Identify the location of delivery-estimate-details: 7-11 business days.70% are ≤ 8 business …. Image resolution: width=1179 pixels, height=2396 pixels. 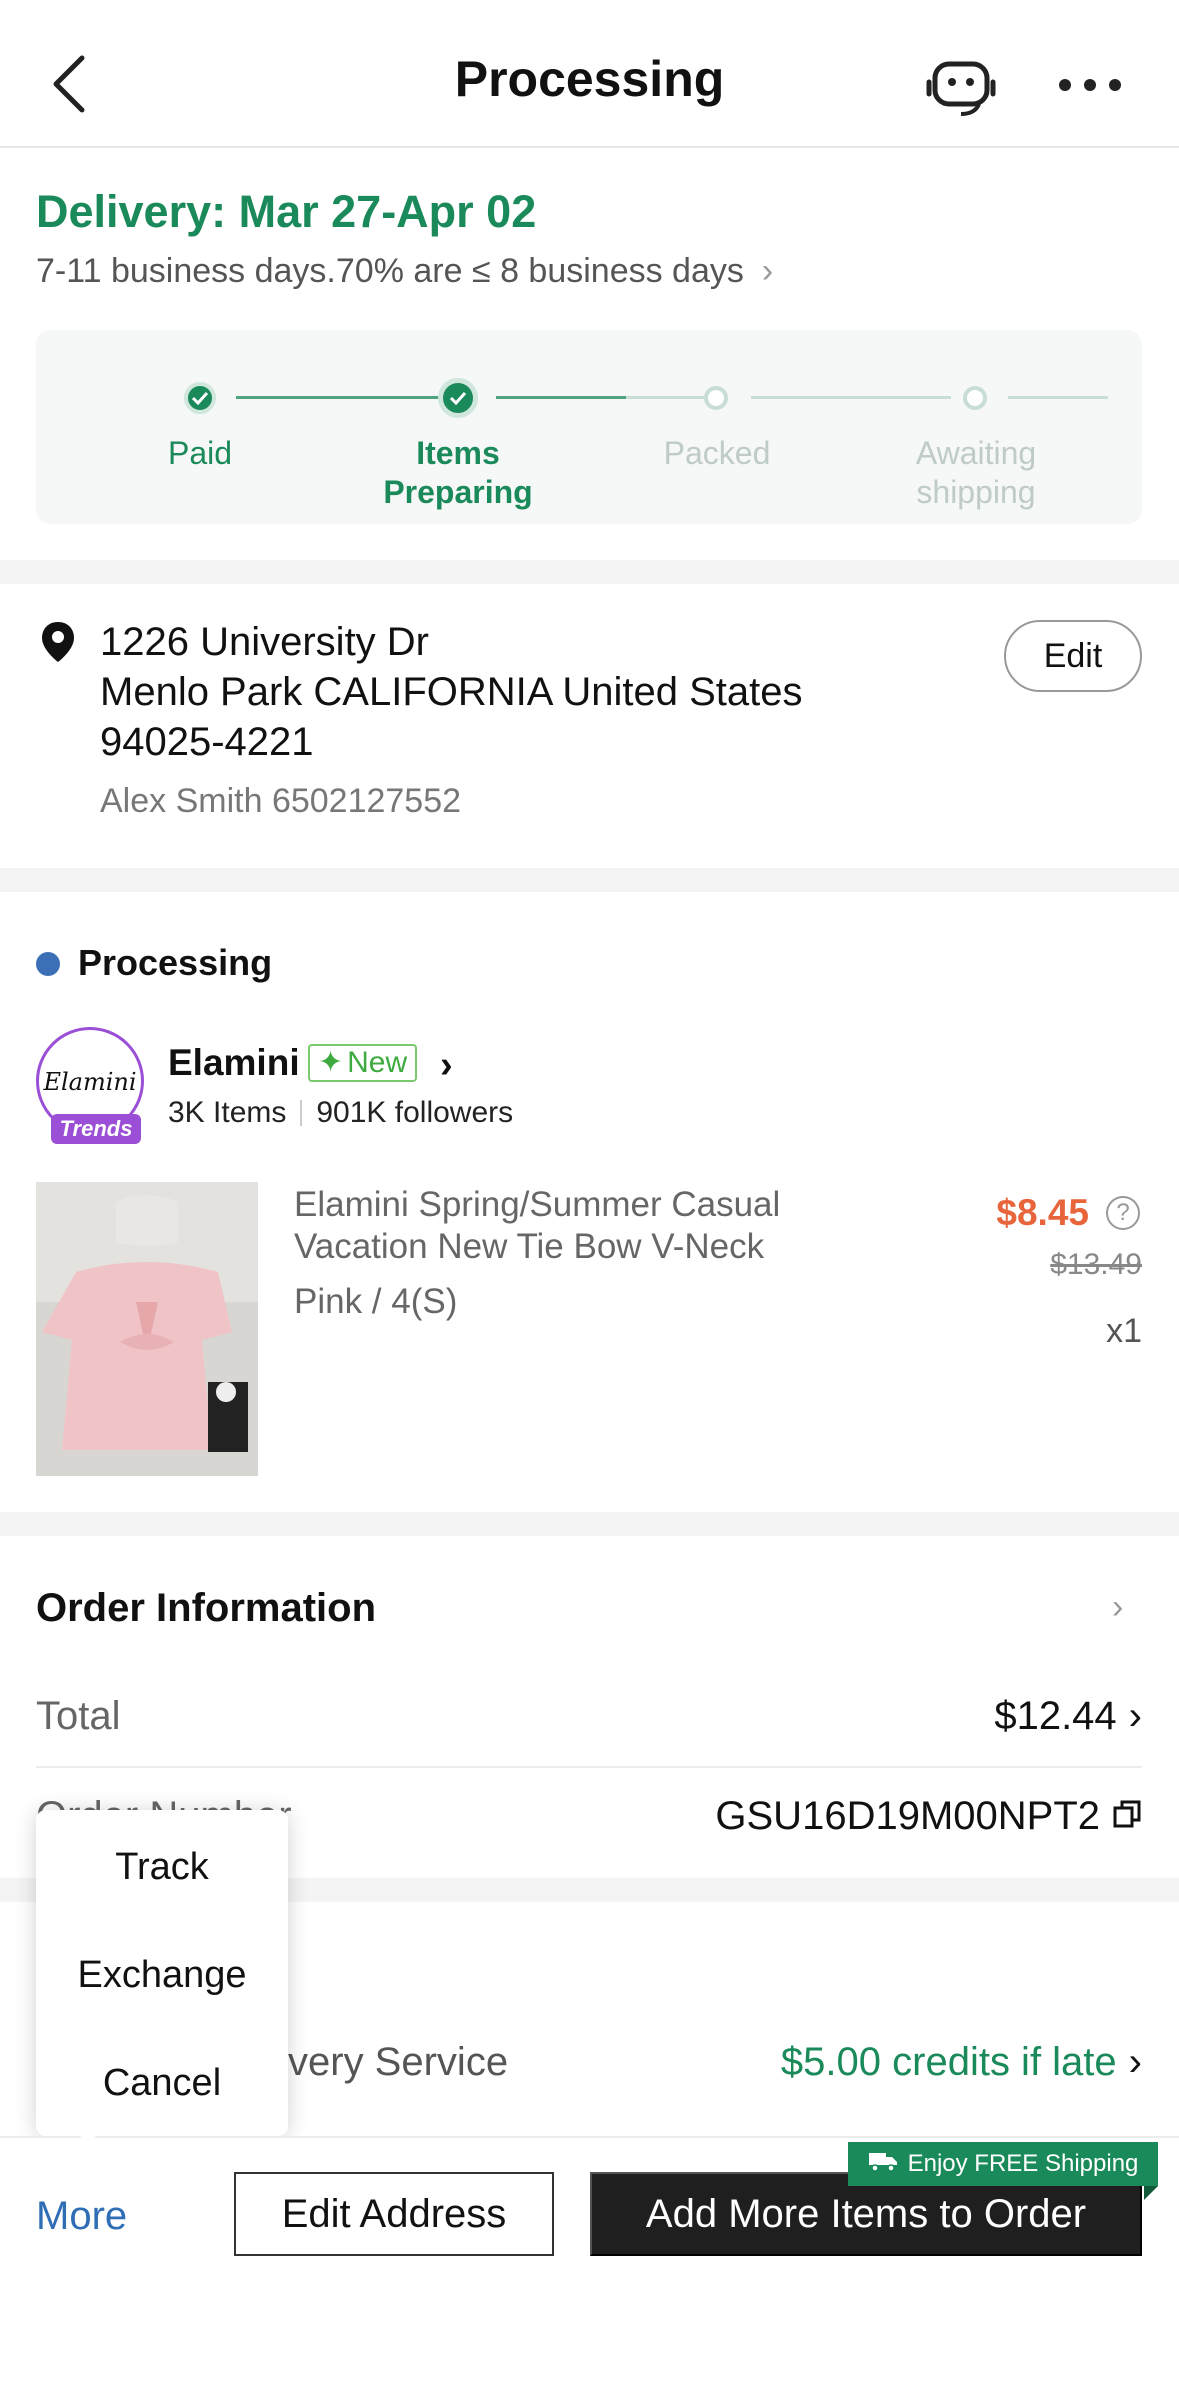
(404, 271).